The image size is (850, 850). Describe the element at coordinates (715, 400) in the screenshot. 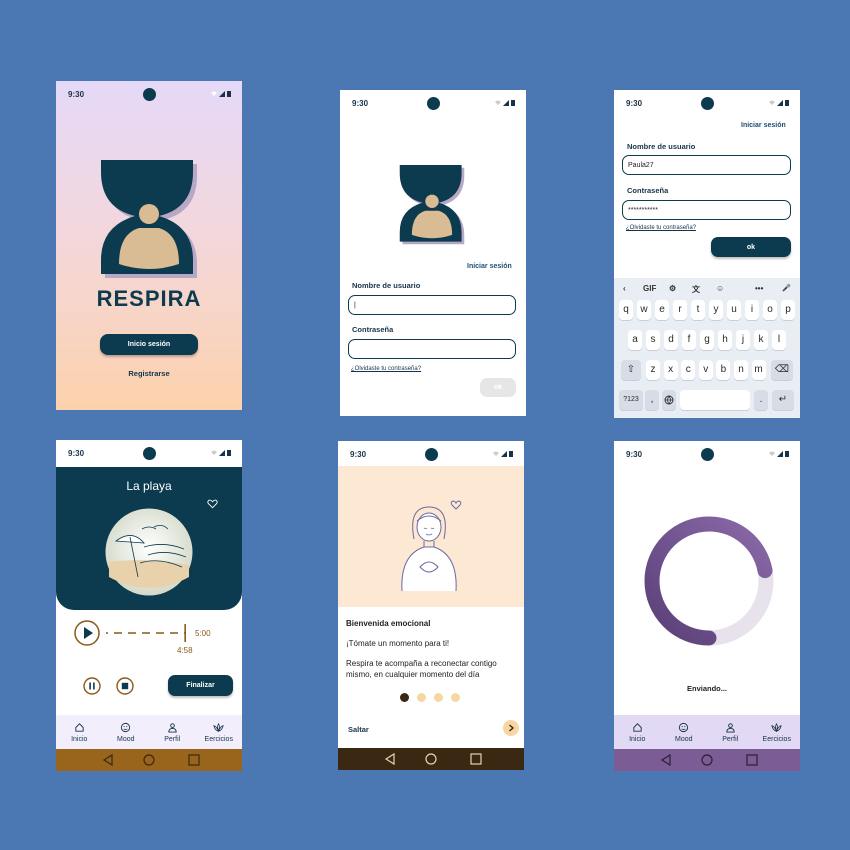

I see `space-key` at that location.